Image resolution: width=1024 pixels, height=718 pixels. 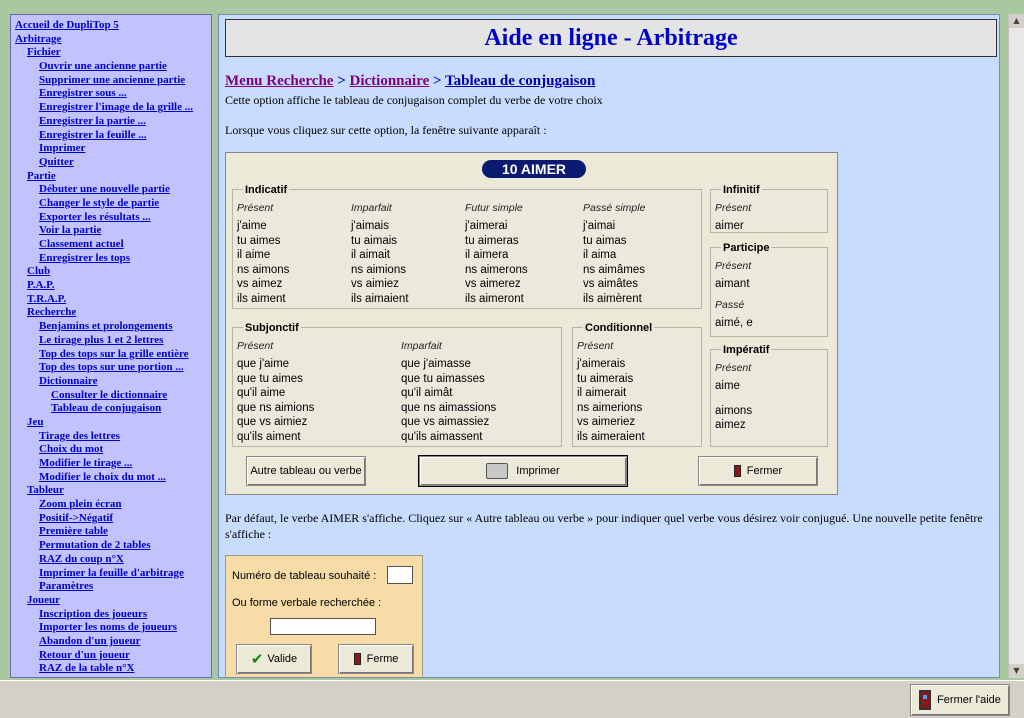 What do you see at coordinates (113, 532) in the screenshot?
I see `toc-link: Première table` at bounding box center [113, 532].